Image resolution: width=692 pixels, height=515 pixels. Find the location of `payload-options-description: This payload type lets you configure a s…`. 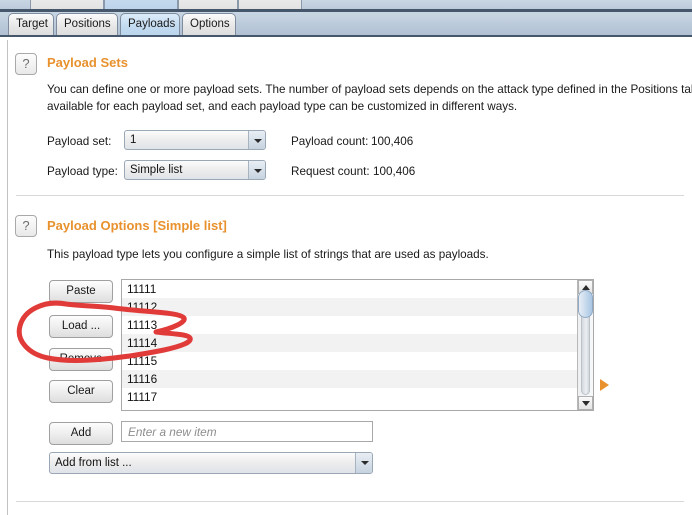

payload-options-description: This payload type lets you configure a s… is located at coordinates (268, 254).